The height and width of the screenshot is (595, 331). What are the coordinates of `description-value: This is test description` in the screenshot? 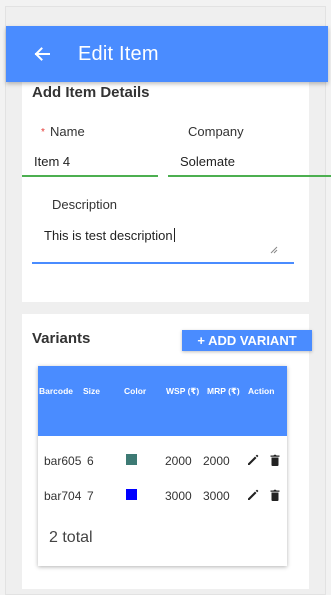 It's located at (108, 235).